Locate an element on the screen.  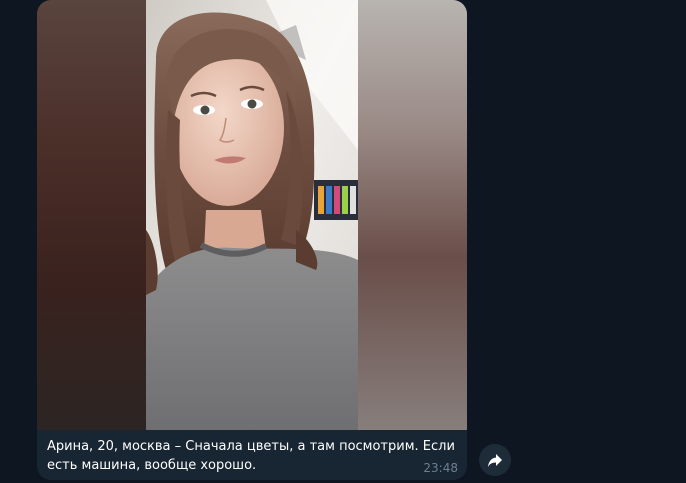
message-time: 23:48 is located at coordinates (440, 468).